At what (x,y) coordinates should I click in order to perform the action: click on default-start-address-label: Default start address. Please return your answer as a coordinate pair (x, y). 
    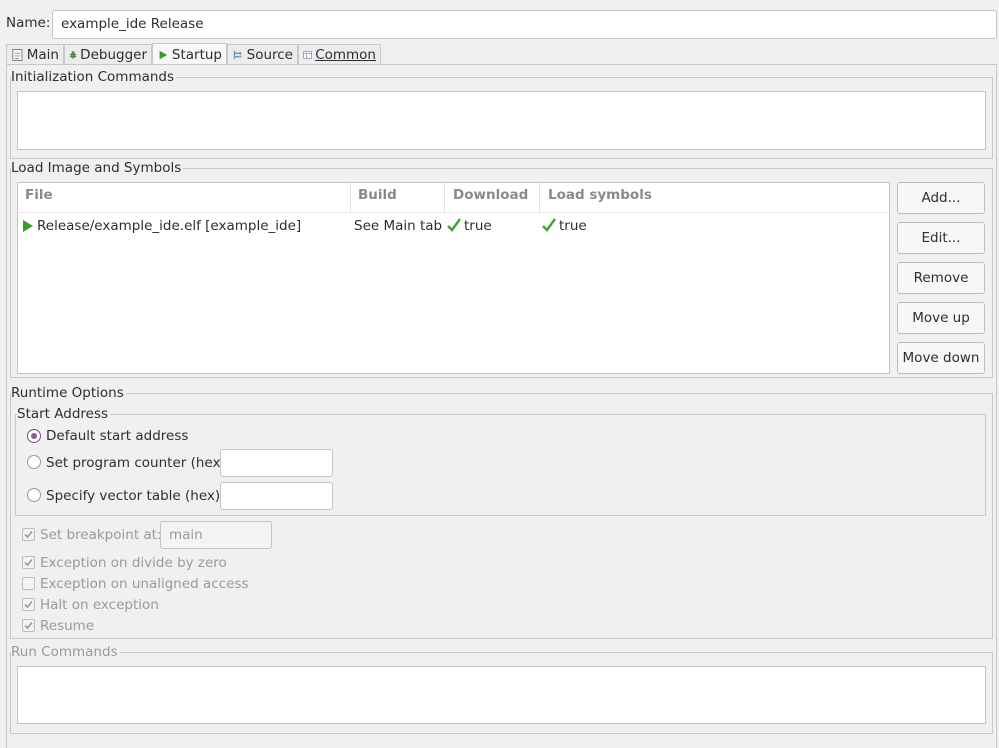
    Looking at the image, I should click on (117, 436).